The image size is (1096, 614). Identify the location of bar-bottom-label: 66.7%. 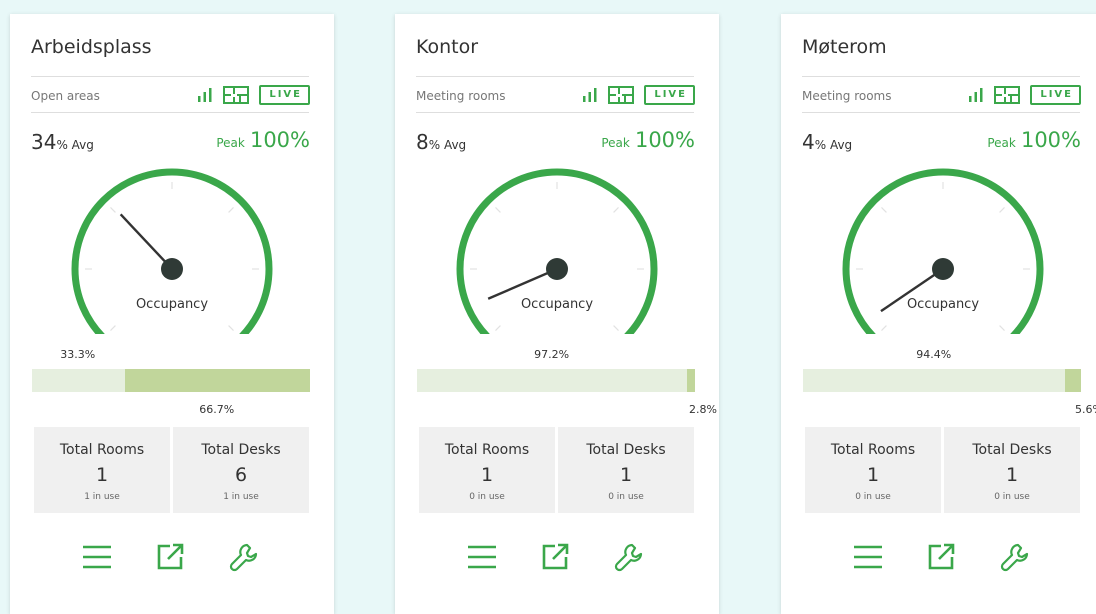
(217, 409).